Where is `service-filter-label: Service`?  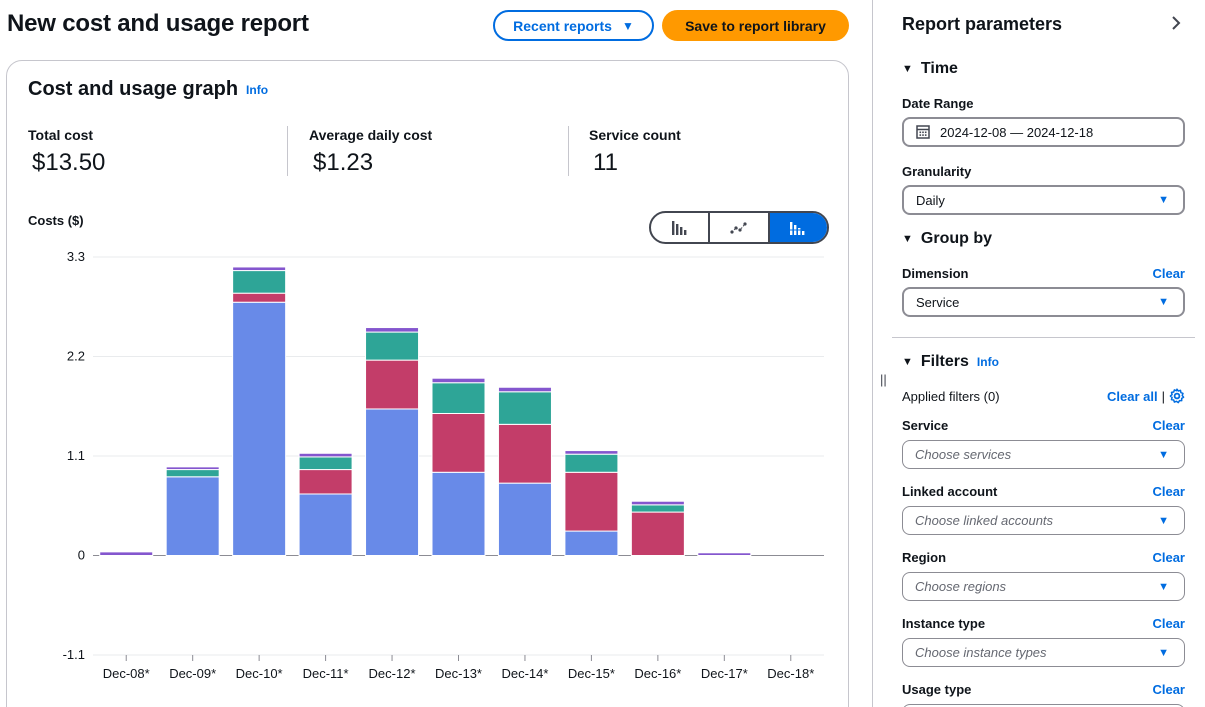
service-filter-label: Service is located at coordinates (925, 425).